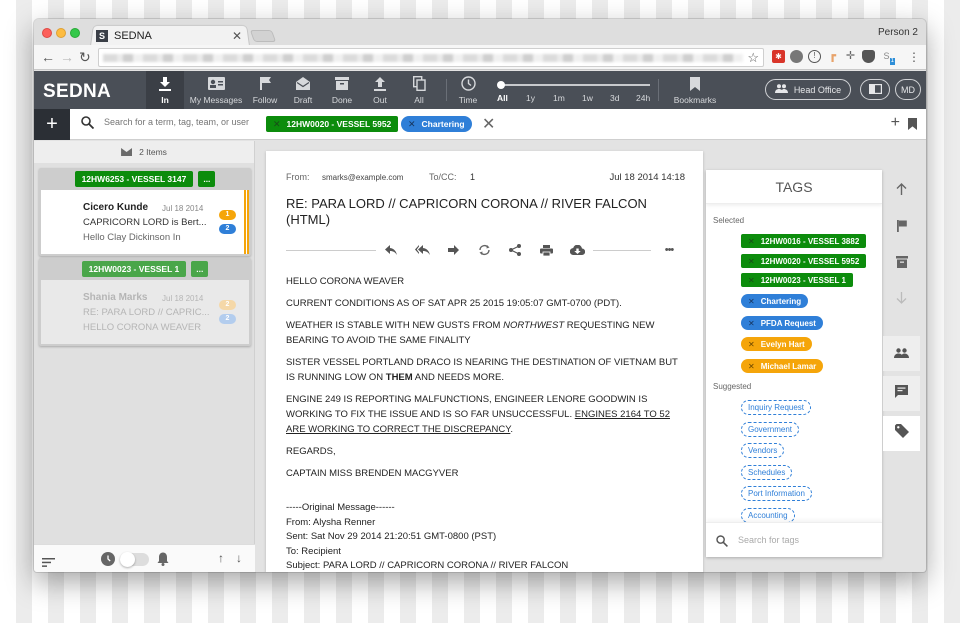 The width and height of the screenshot is (960, 623). What do you see at coordinates (165, 90) in the screenshot?
I see `nav-in: In` at bounding box center [165, 90].